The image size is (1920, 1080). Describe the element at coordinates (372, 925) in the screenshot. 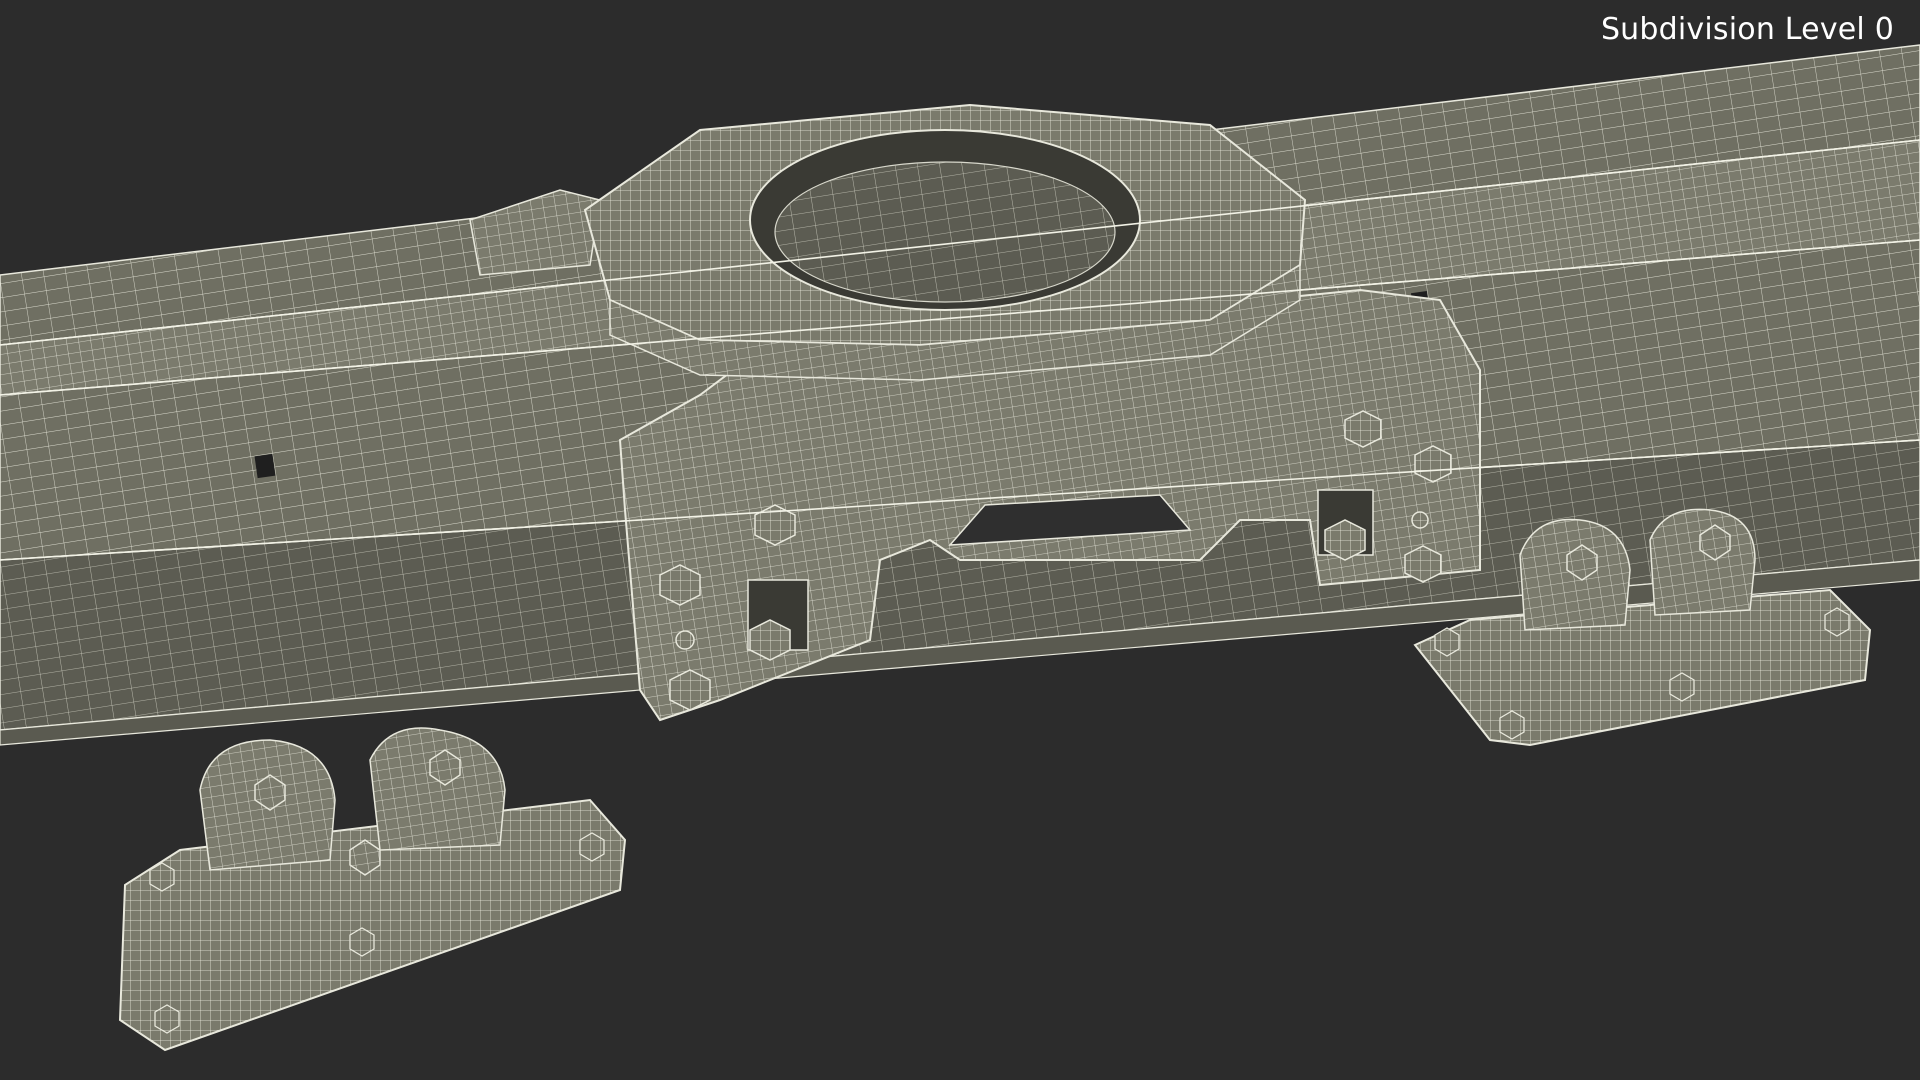

I see `base-plate-left` at that location.